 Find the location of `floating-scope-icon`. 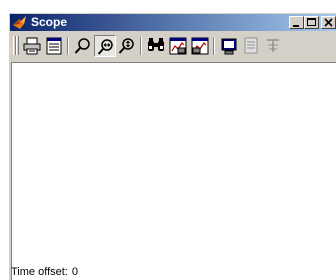

floating-scope-icon is located at coordinates (229, 46).